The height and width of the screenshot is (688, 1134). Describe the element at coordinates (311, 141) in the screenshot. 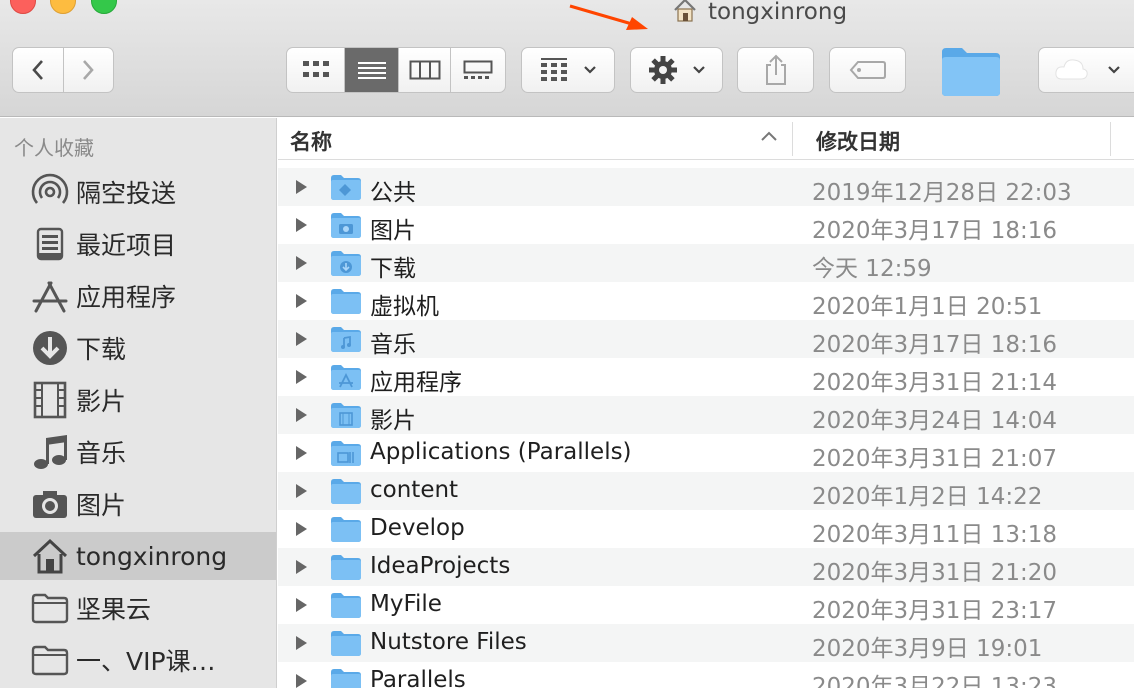

I see `column-header-name: 名称` at that location.